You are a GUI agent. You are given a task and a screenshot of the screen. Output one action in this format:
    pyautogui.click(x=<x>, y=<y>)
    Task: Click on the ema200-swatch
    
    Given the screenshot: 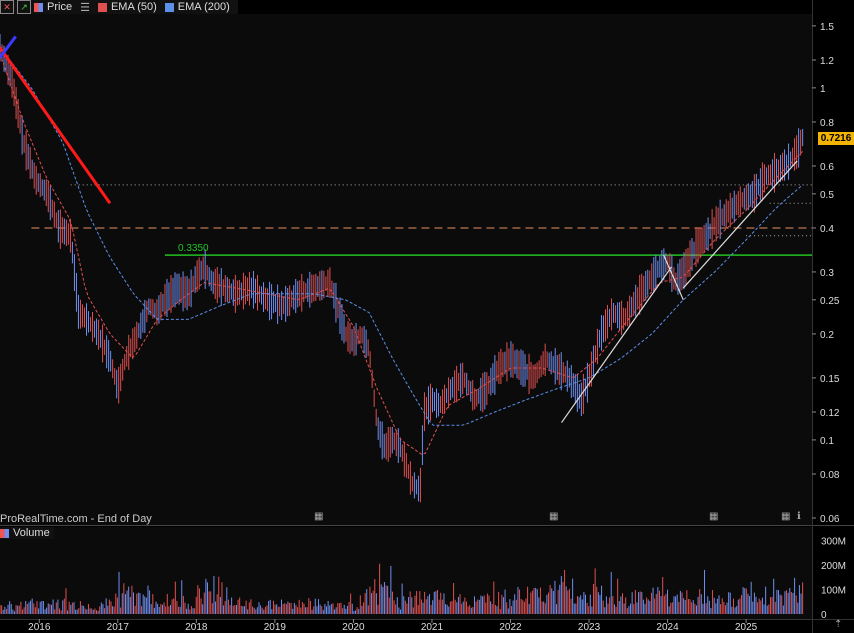 What is the action you would take?
    pyautogui.click(x=169, y=7)
    